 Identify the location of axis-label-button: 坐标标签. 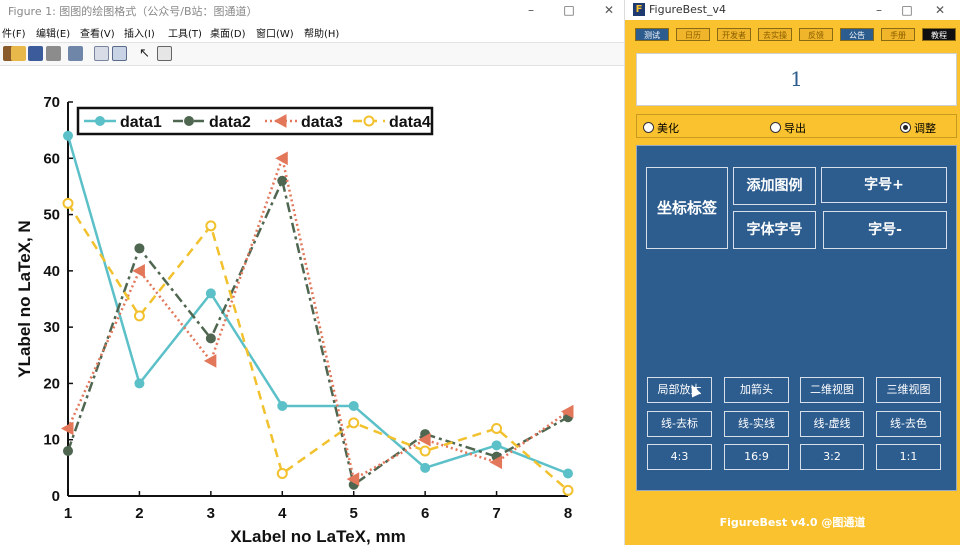
(687, 208).